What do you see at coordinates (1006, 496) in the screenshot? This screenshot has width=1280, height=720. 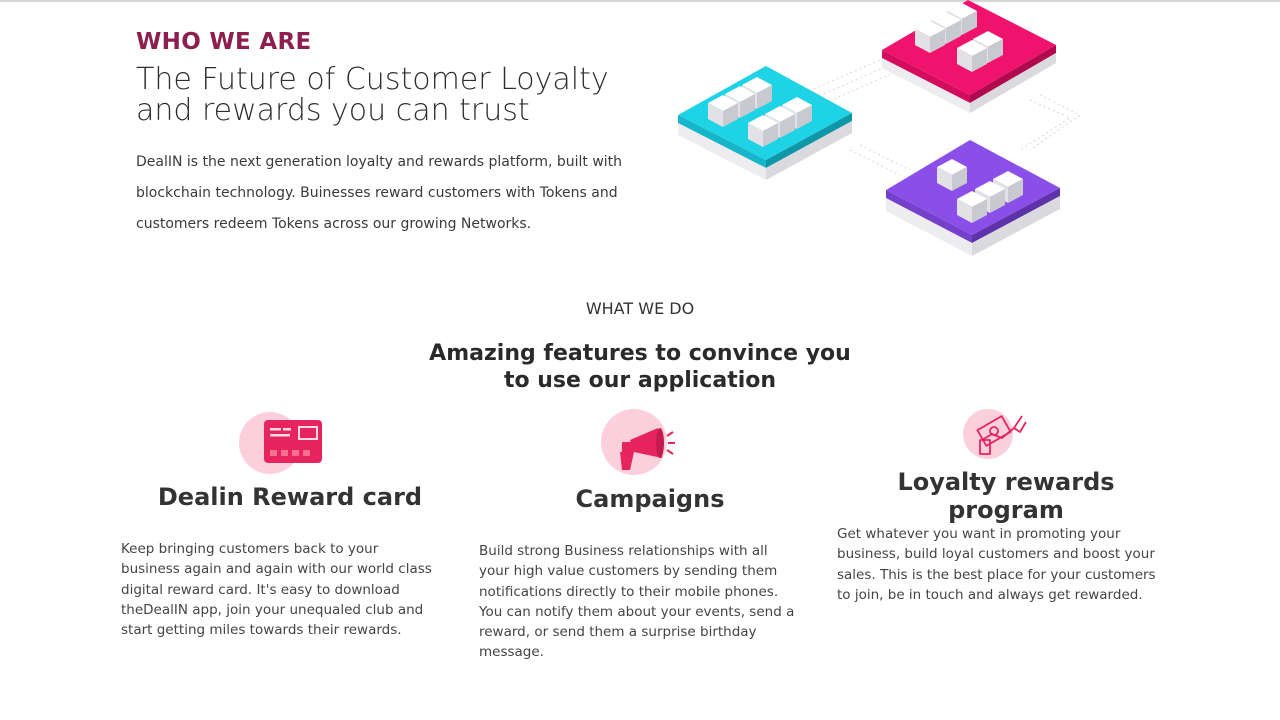 I see `feature-title-loyalty-rewards: Loyalty rewards program` at bounding box center [1006, 496].